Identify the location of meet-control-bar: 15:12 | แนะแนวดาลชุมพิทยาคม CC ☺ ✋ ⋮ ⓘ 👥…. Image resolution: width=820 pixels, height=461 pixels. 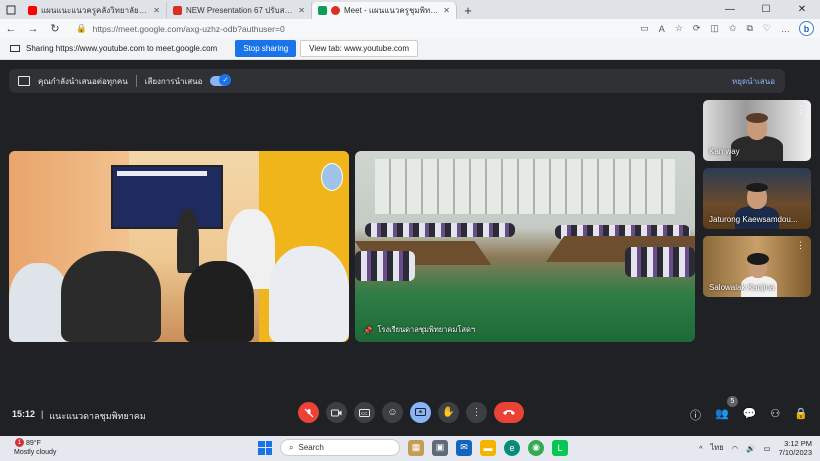
(410, 414).